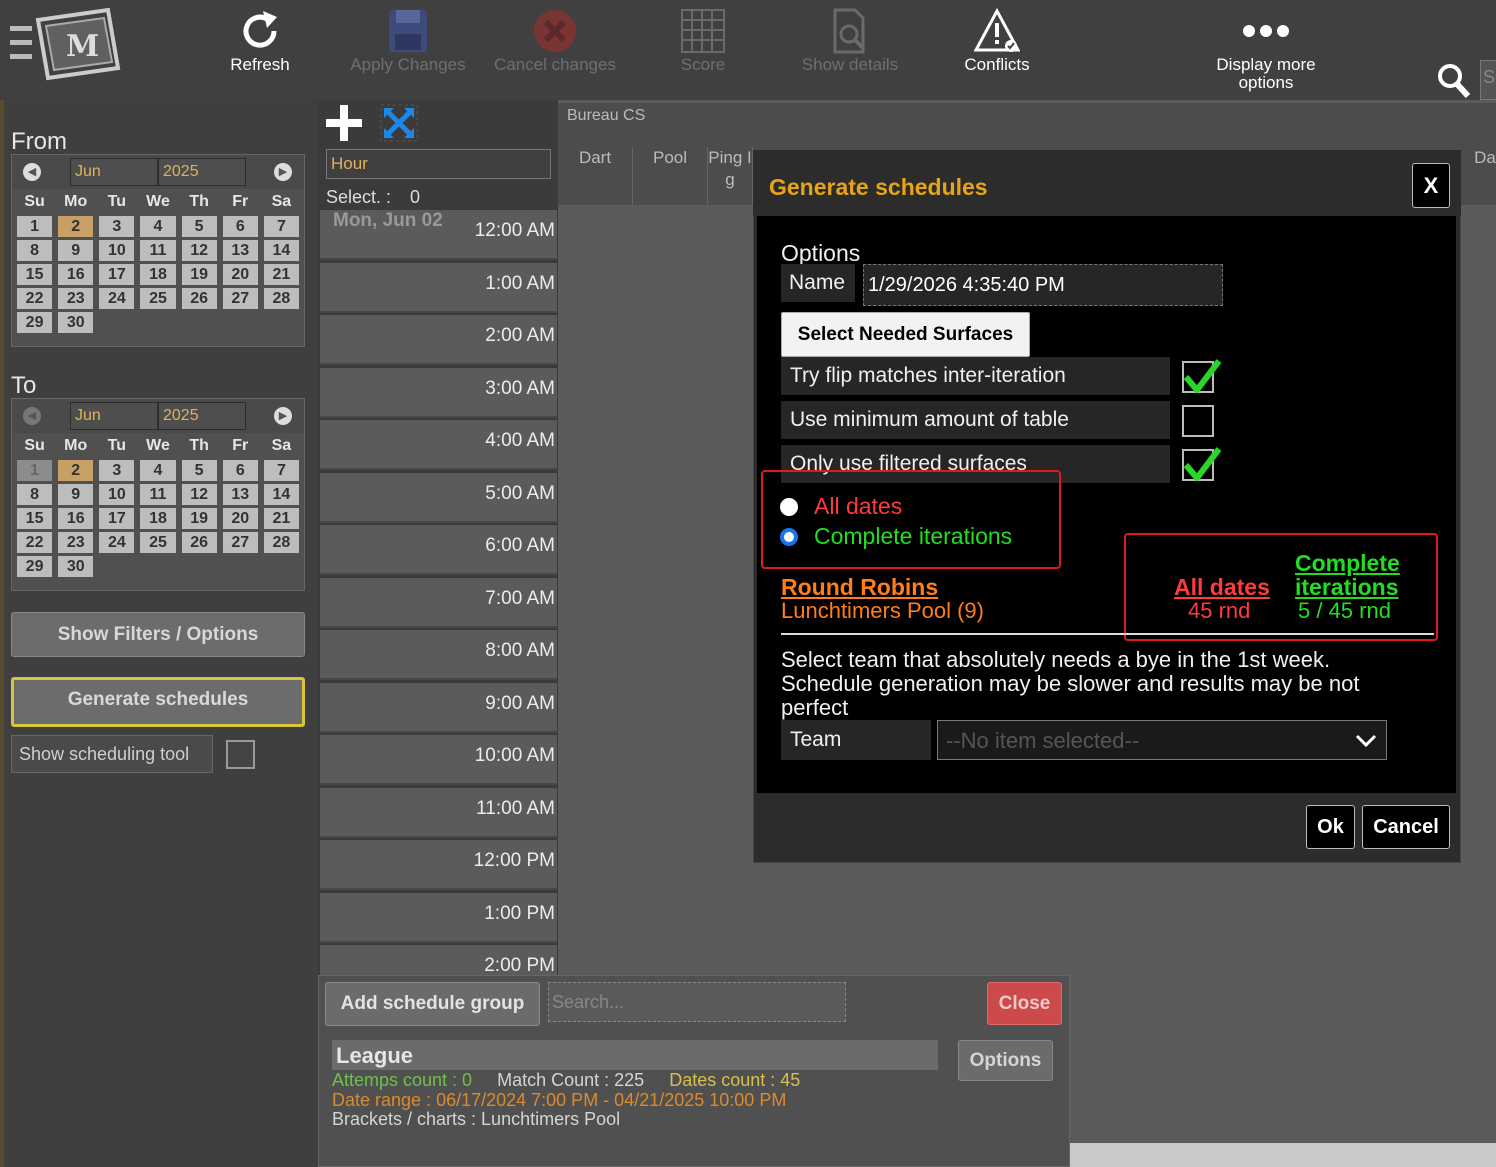  Describe the element at coordinates (240, 542) in the screenshot. I see `to-day-cell: 27` at that location.